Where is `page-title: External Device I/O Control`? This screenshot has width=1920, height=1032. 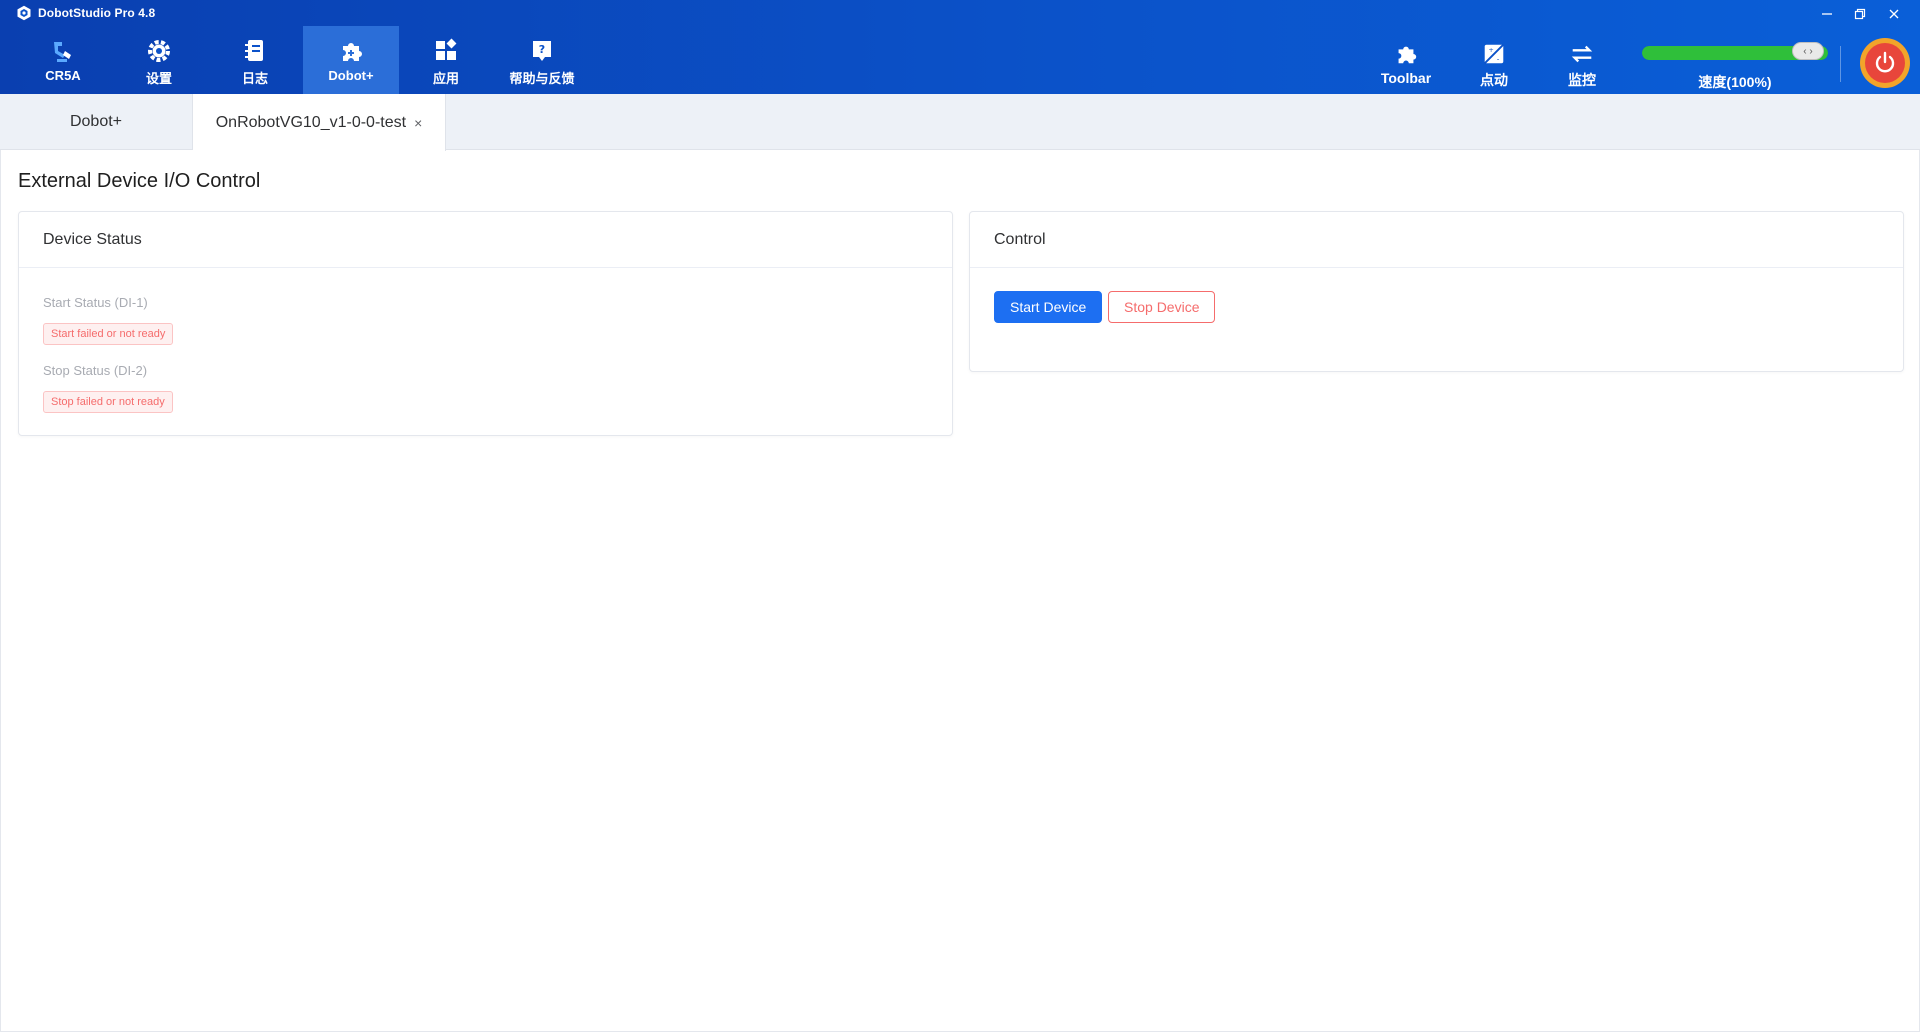
page-title: External Device I/O Control is located at coordinates (139, 181).